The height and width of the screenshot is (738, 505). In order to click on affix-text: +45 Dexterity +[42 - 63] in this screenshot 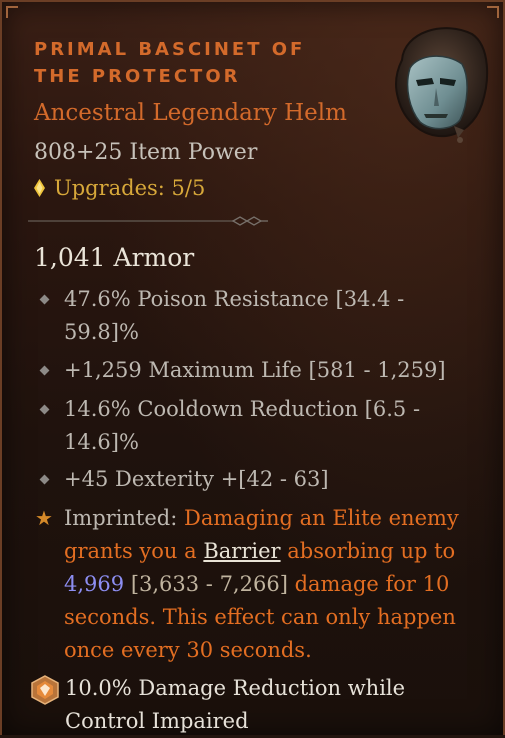, I will do `click(196, 479)`.